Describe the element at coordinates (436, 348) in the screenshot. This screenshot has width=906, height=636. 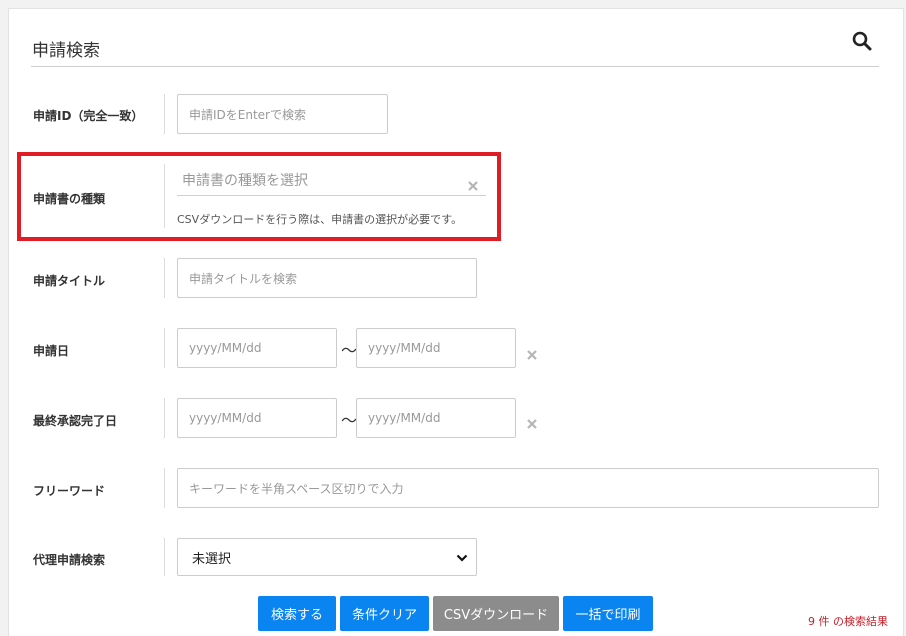
I see `application-date-to: yyyy/MM/dd` at that location.